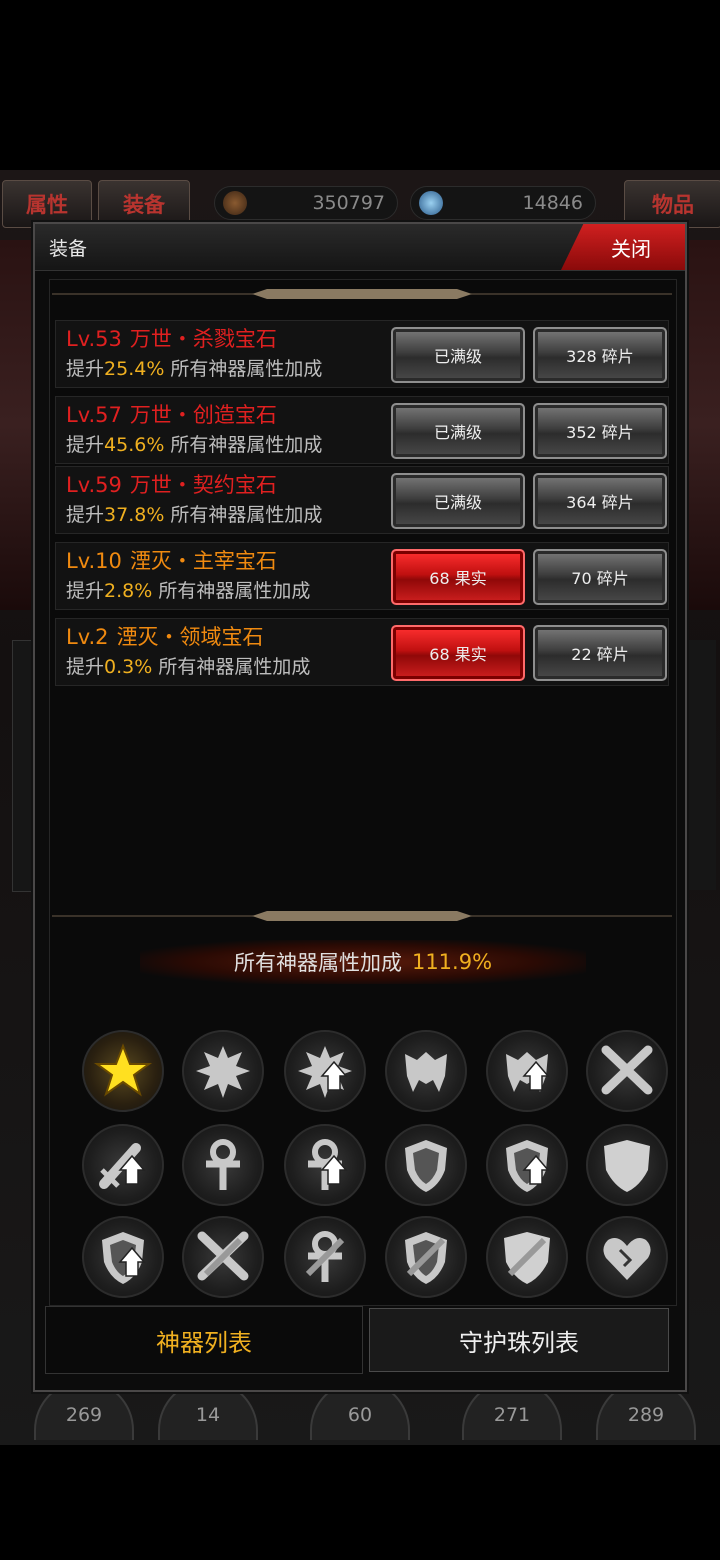  I want to click on gem-title: Lv.59 万世・契约宝石, so click(171, 484).